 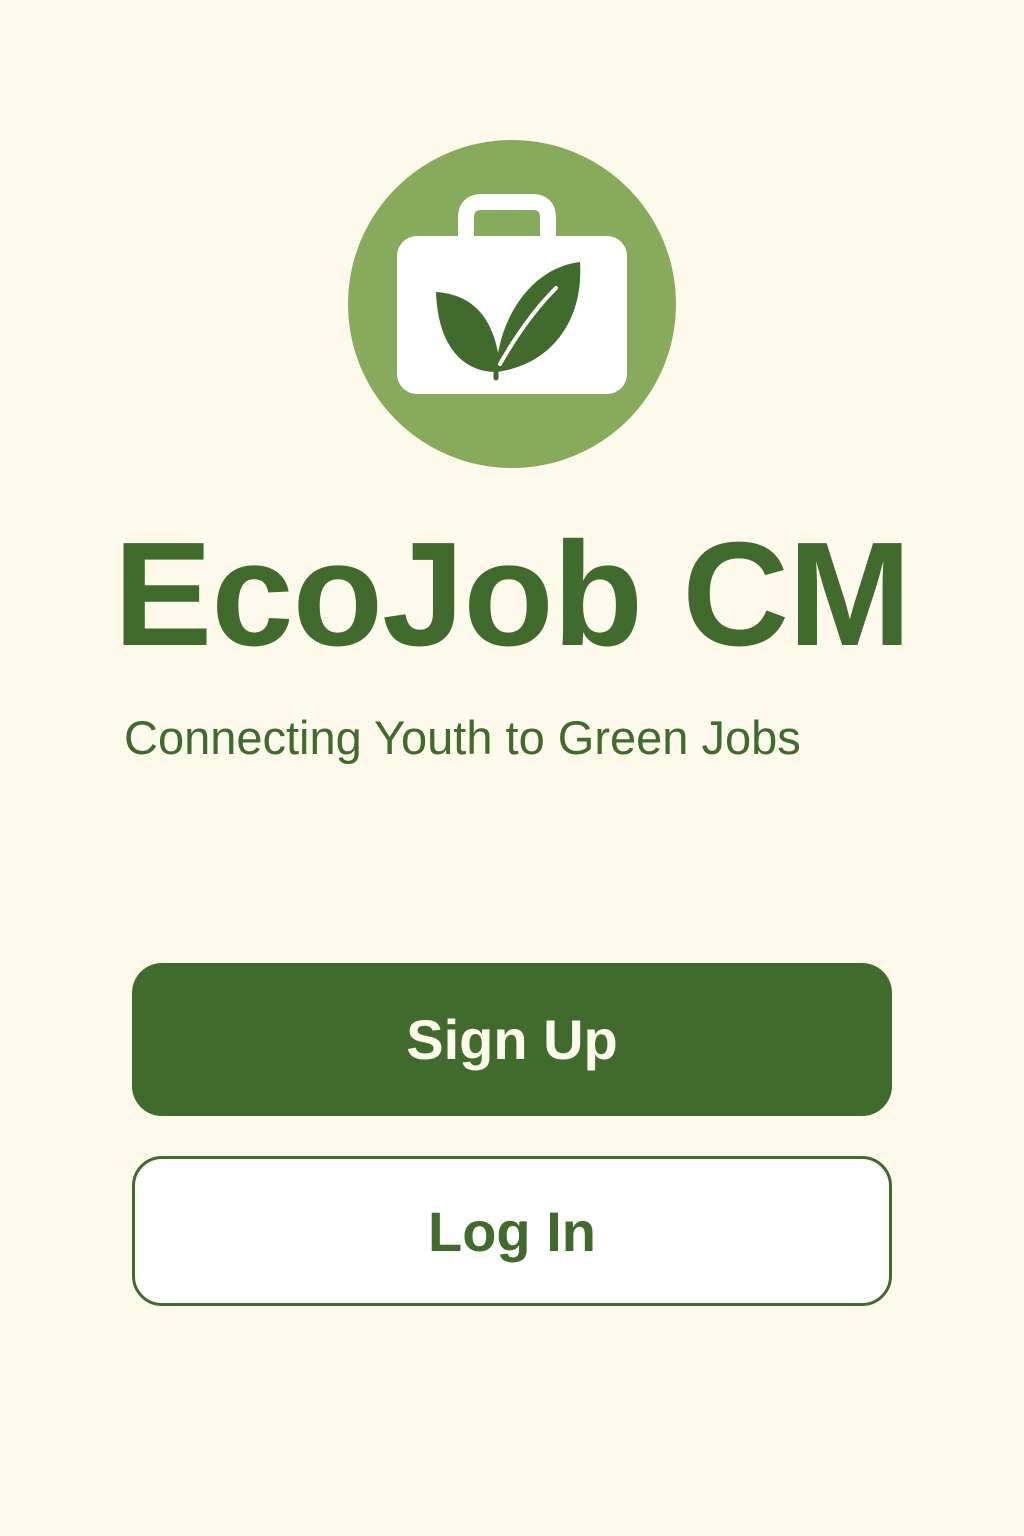 What do you see at coordinates (512, 1039) in the screenshot?
I see `sign-up-button: Sign Up` at bounding box center [512, 1039].